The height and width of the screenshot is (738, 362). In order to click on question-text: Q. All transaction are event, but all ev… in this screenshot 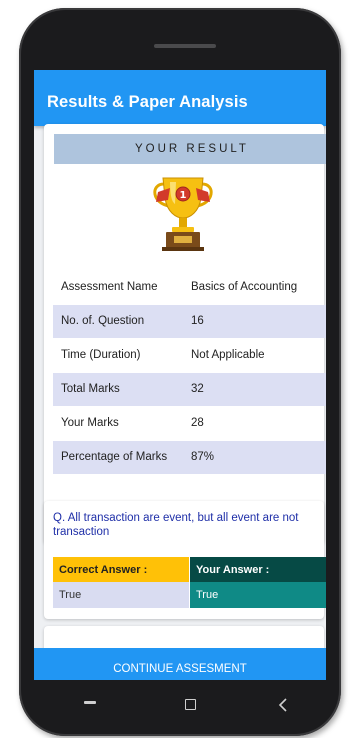, I will do `click(176, 525)`.